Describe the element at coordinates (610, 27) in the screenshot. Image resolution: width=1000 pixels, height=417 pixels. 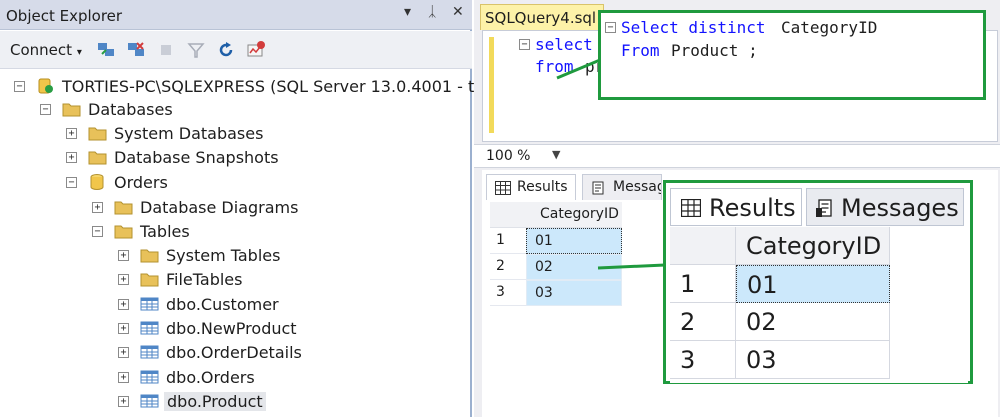
I see `code-collapse-toggle: −` at that location.